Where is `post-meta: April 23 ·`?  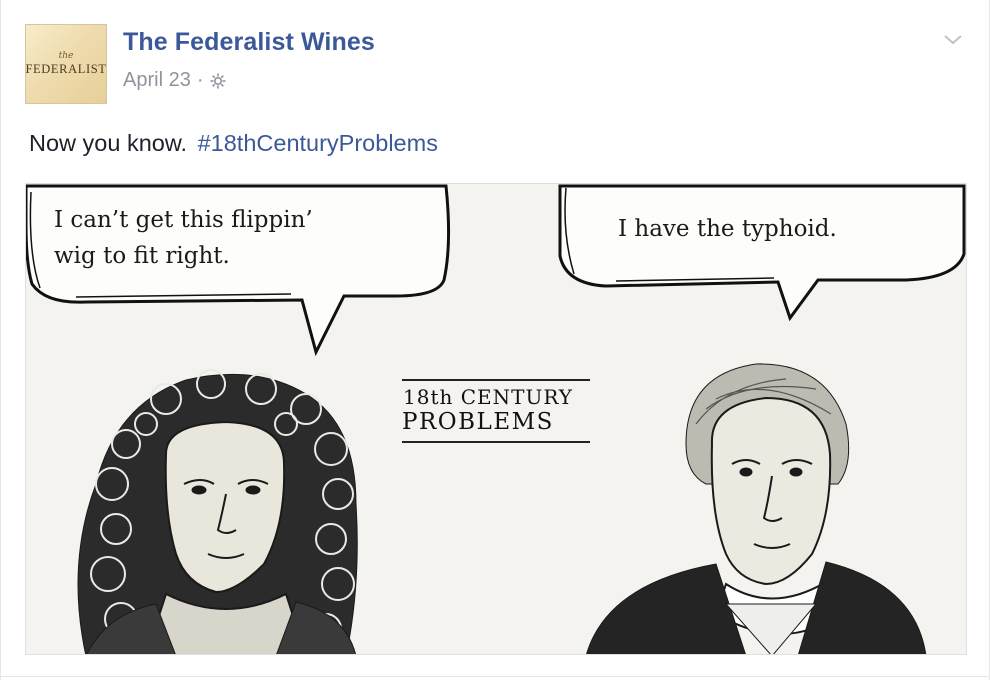 post-meta: April 23 · is located at coordinates (175, 80).